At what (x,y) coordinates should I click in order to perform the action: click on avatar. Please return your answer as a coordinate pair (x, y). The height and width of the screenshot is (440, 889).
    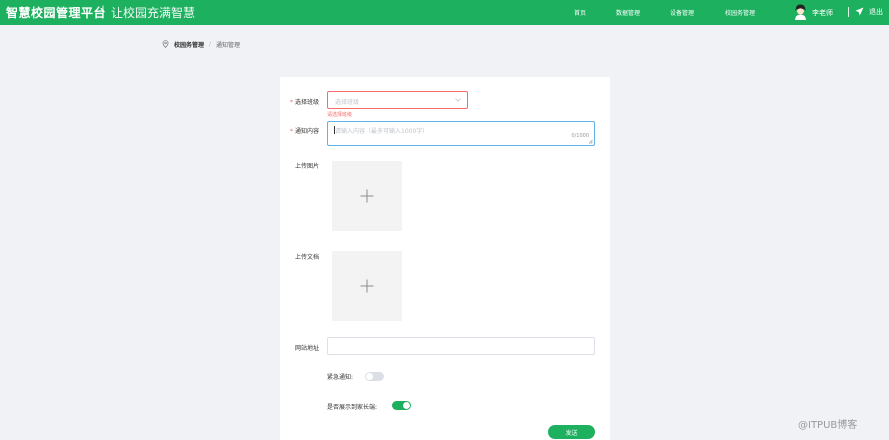
    Looking at the image, I should click on (800, 12).